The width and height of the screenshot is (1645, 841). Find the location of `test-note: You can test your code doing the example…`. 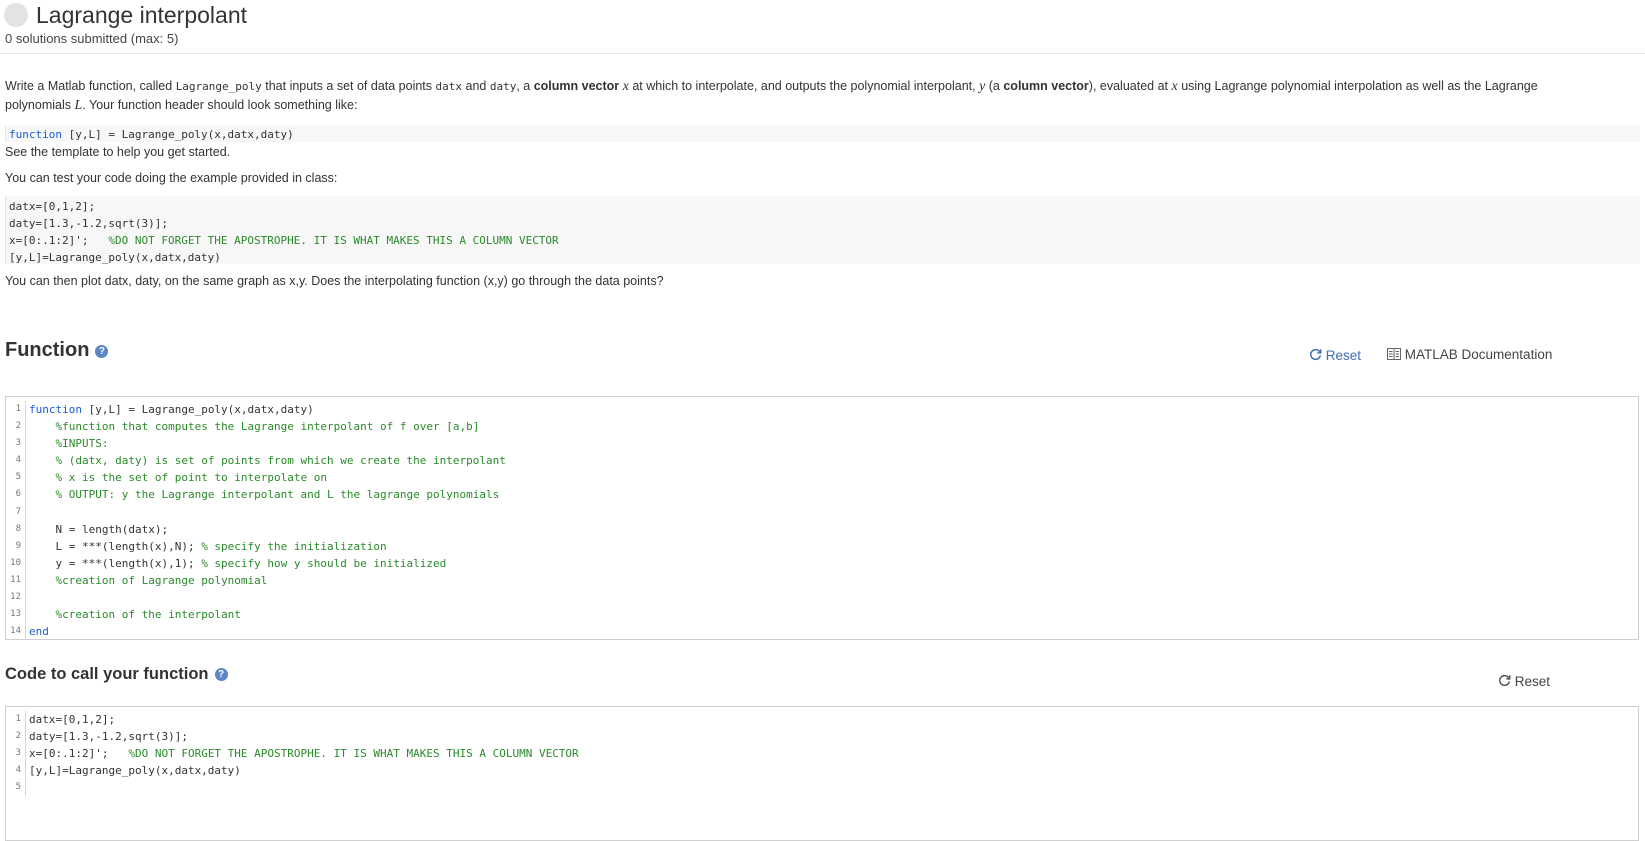

test-note: You can test your code doing the example… is located at coordinates (171, 178).